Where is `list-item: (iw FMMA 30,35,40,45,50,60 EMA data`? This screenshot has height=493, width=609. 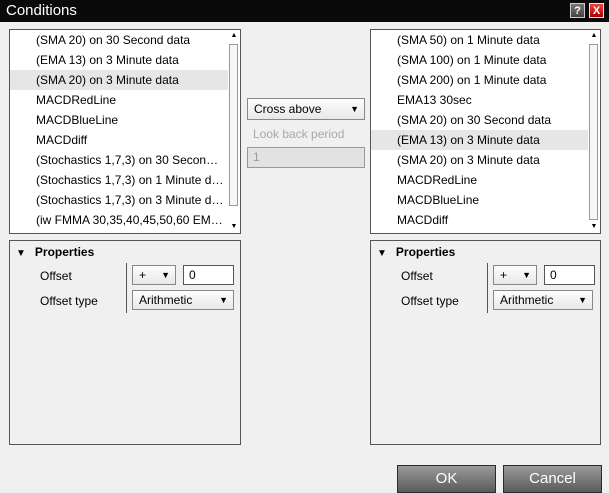 list-item: (iw FMMA 30,35,40,45,50,60 EMA data is located at coordinates (119, 220).